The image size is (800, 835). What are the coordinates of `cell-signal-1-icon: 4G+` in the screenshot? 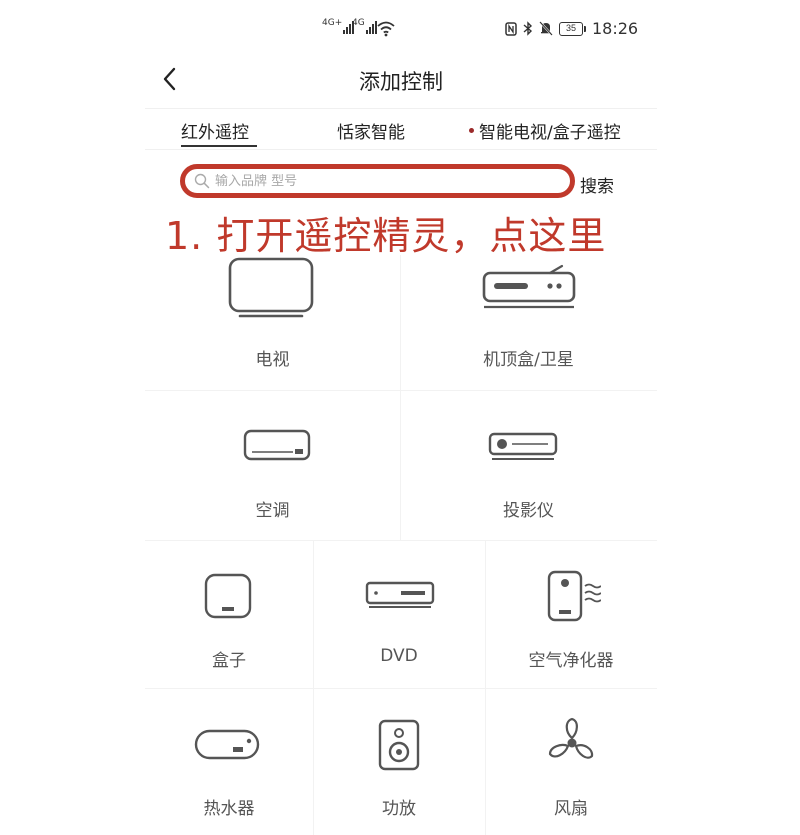 It's located at (338, 26).